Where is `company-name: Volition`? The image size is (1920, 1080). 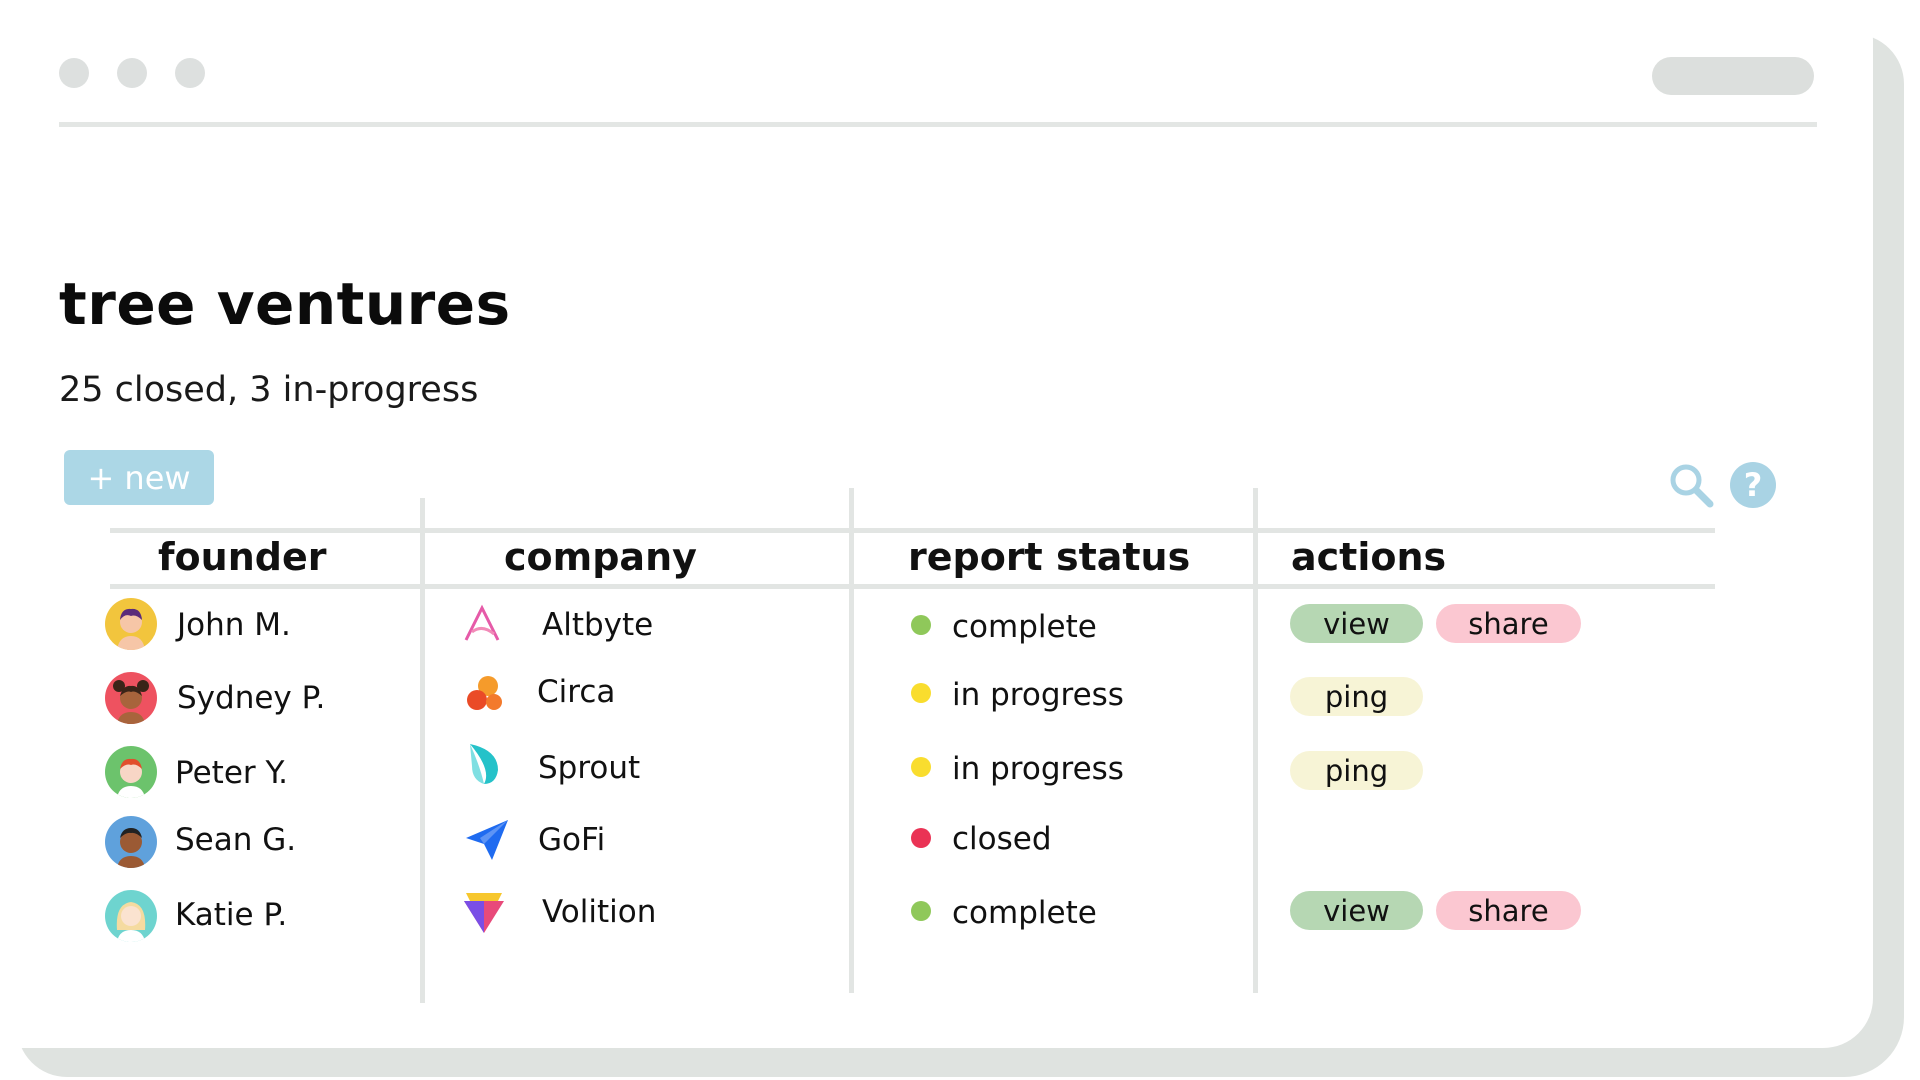 company-name: Volition is located at coordinates (599, 912).